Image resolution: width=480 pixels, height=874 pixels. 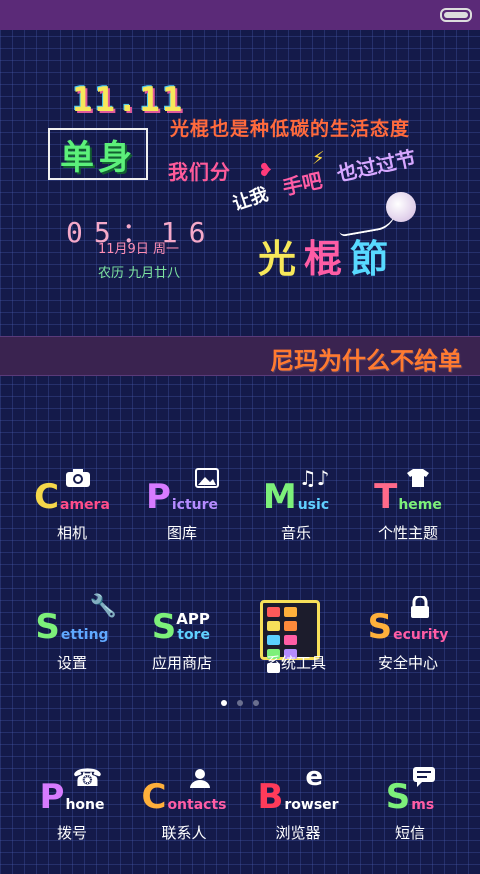 I want to click on app-label-music: 音乐, so click(x=295, y=533).